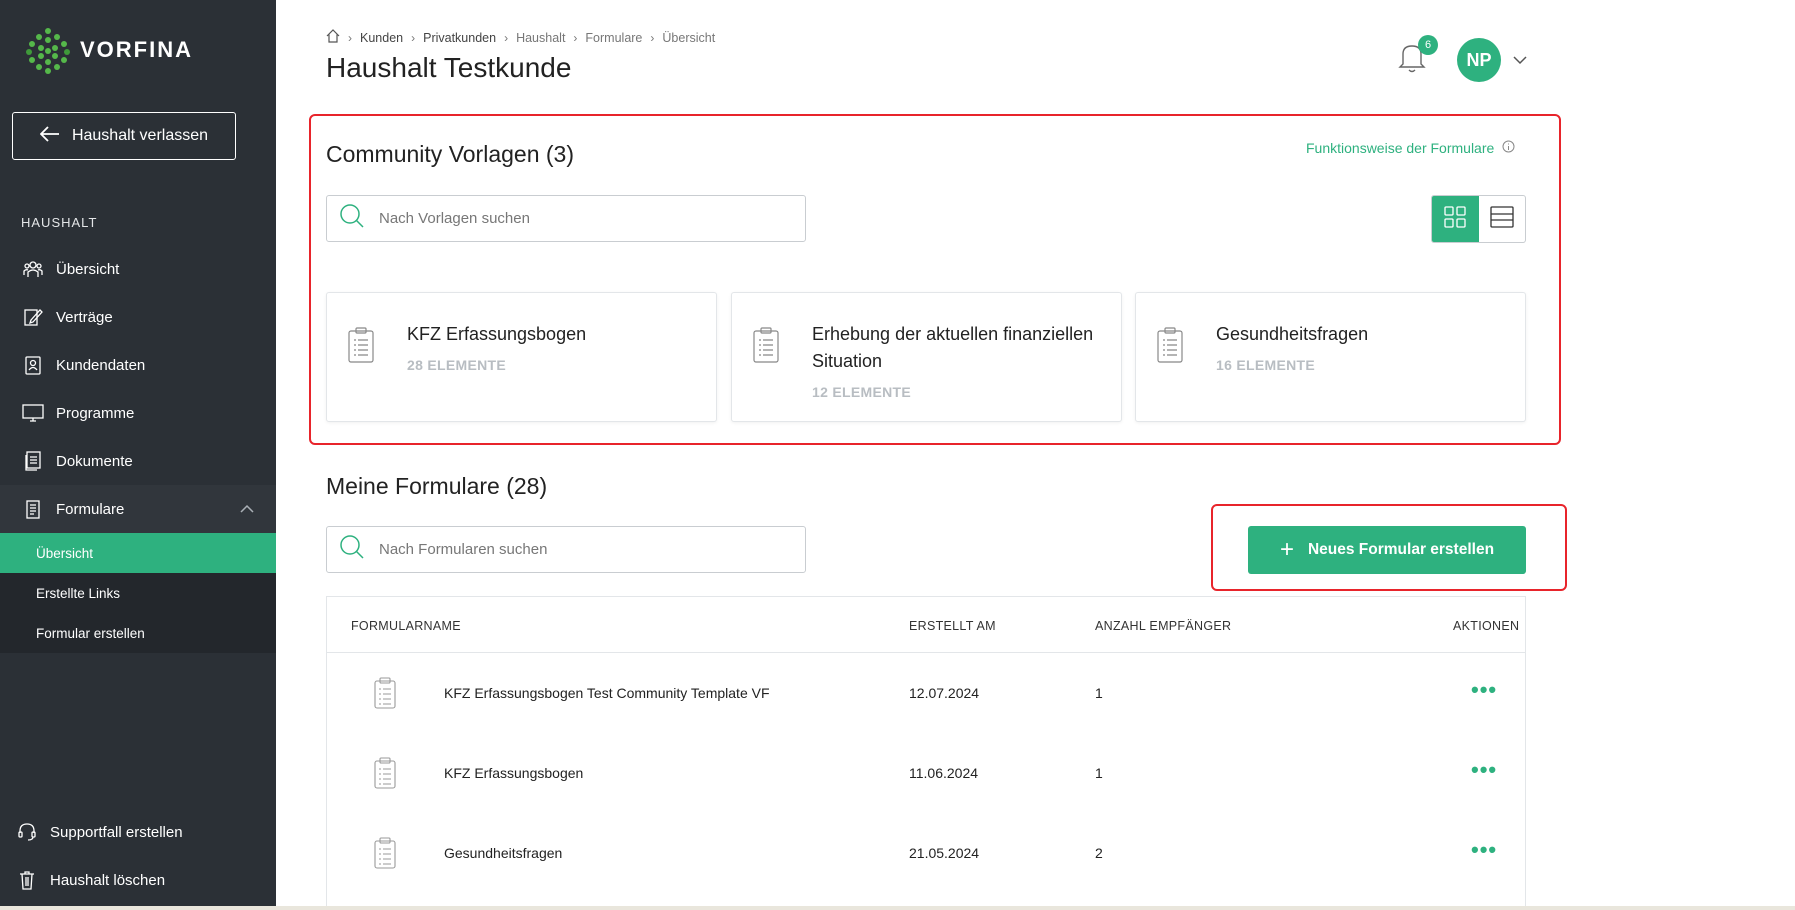  What do you see at coordinates (1428, 45) in the screenshot?
I see `notification-badge: 6` at bounding box center [1428, 45].